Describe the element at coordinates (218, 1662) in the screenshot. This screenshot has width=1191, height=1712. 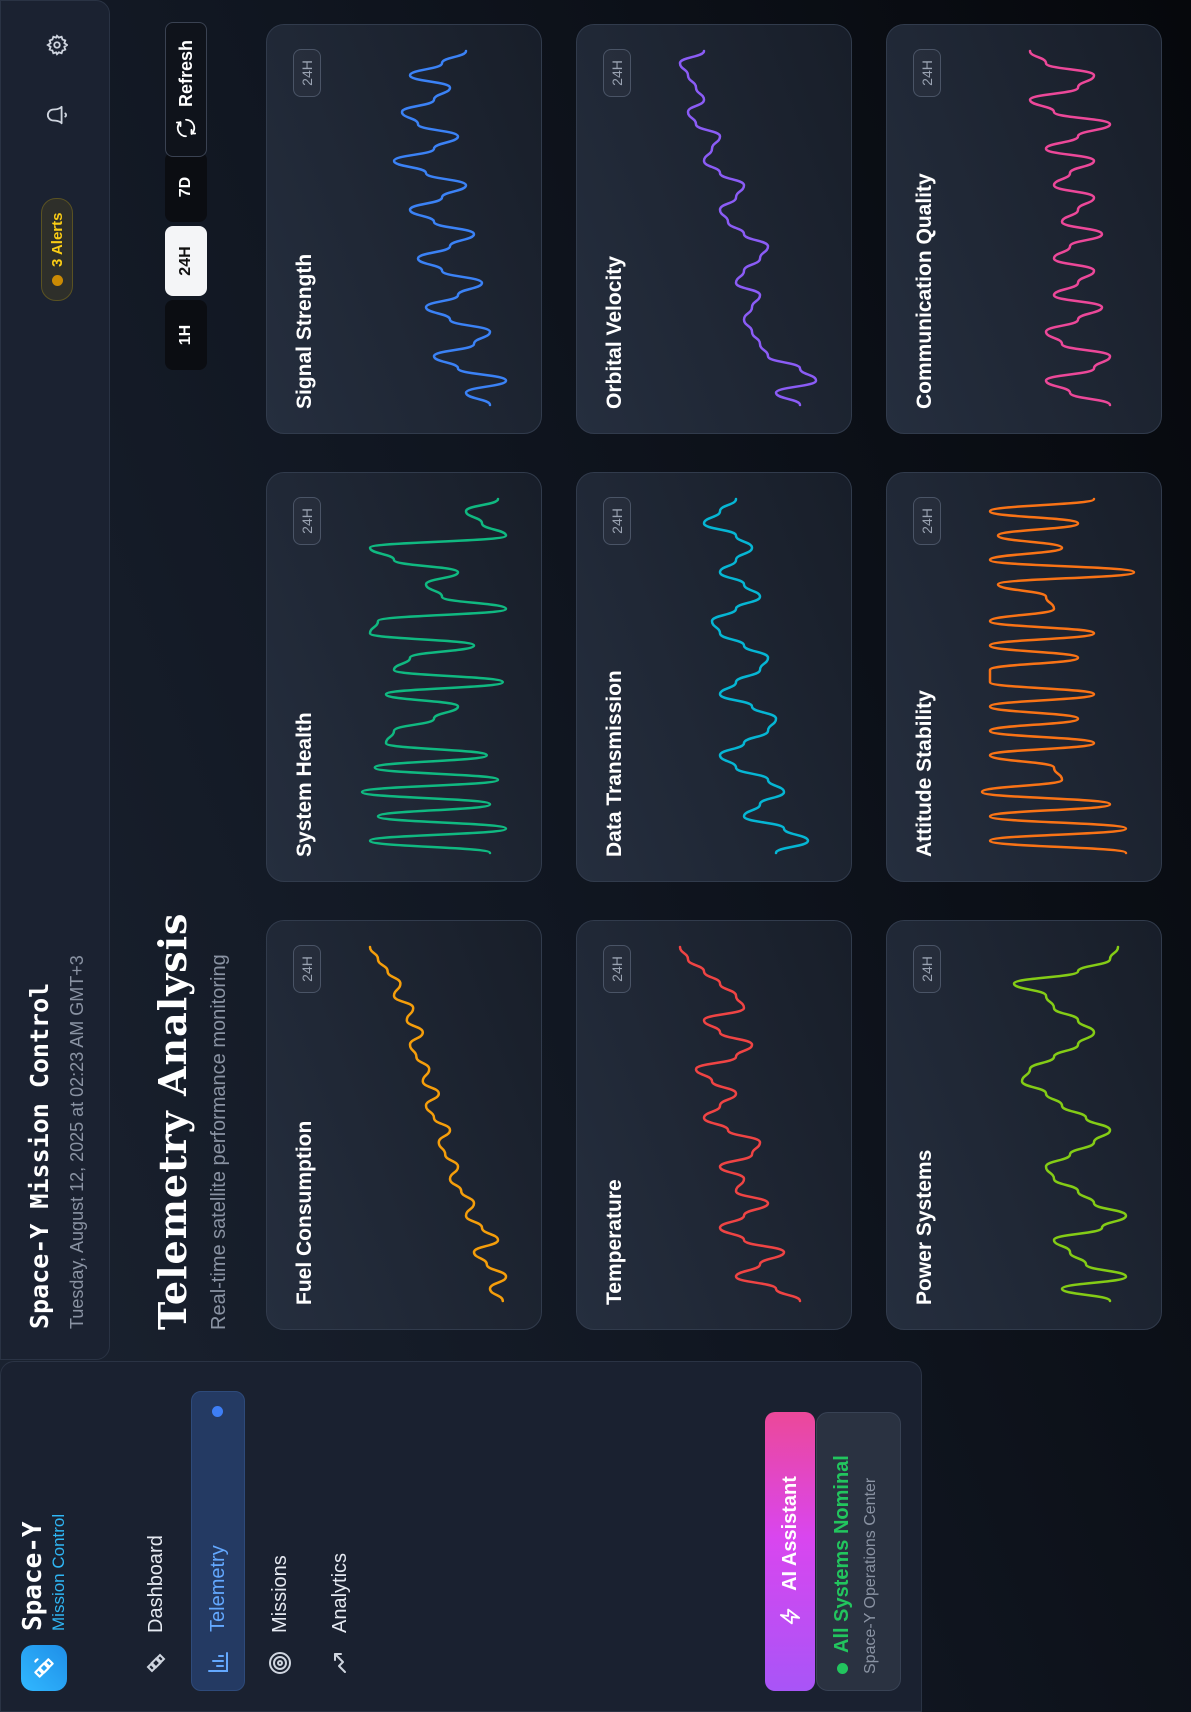
I see `bar-chart-icon` at that location.